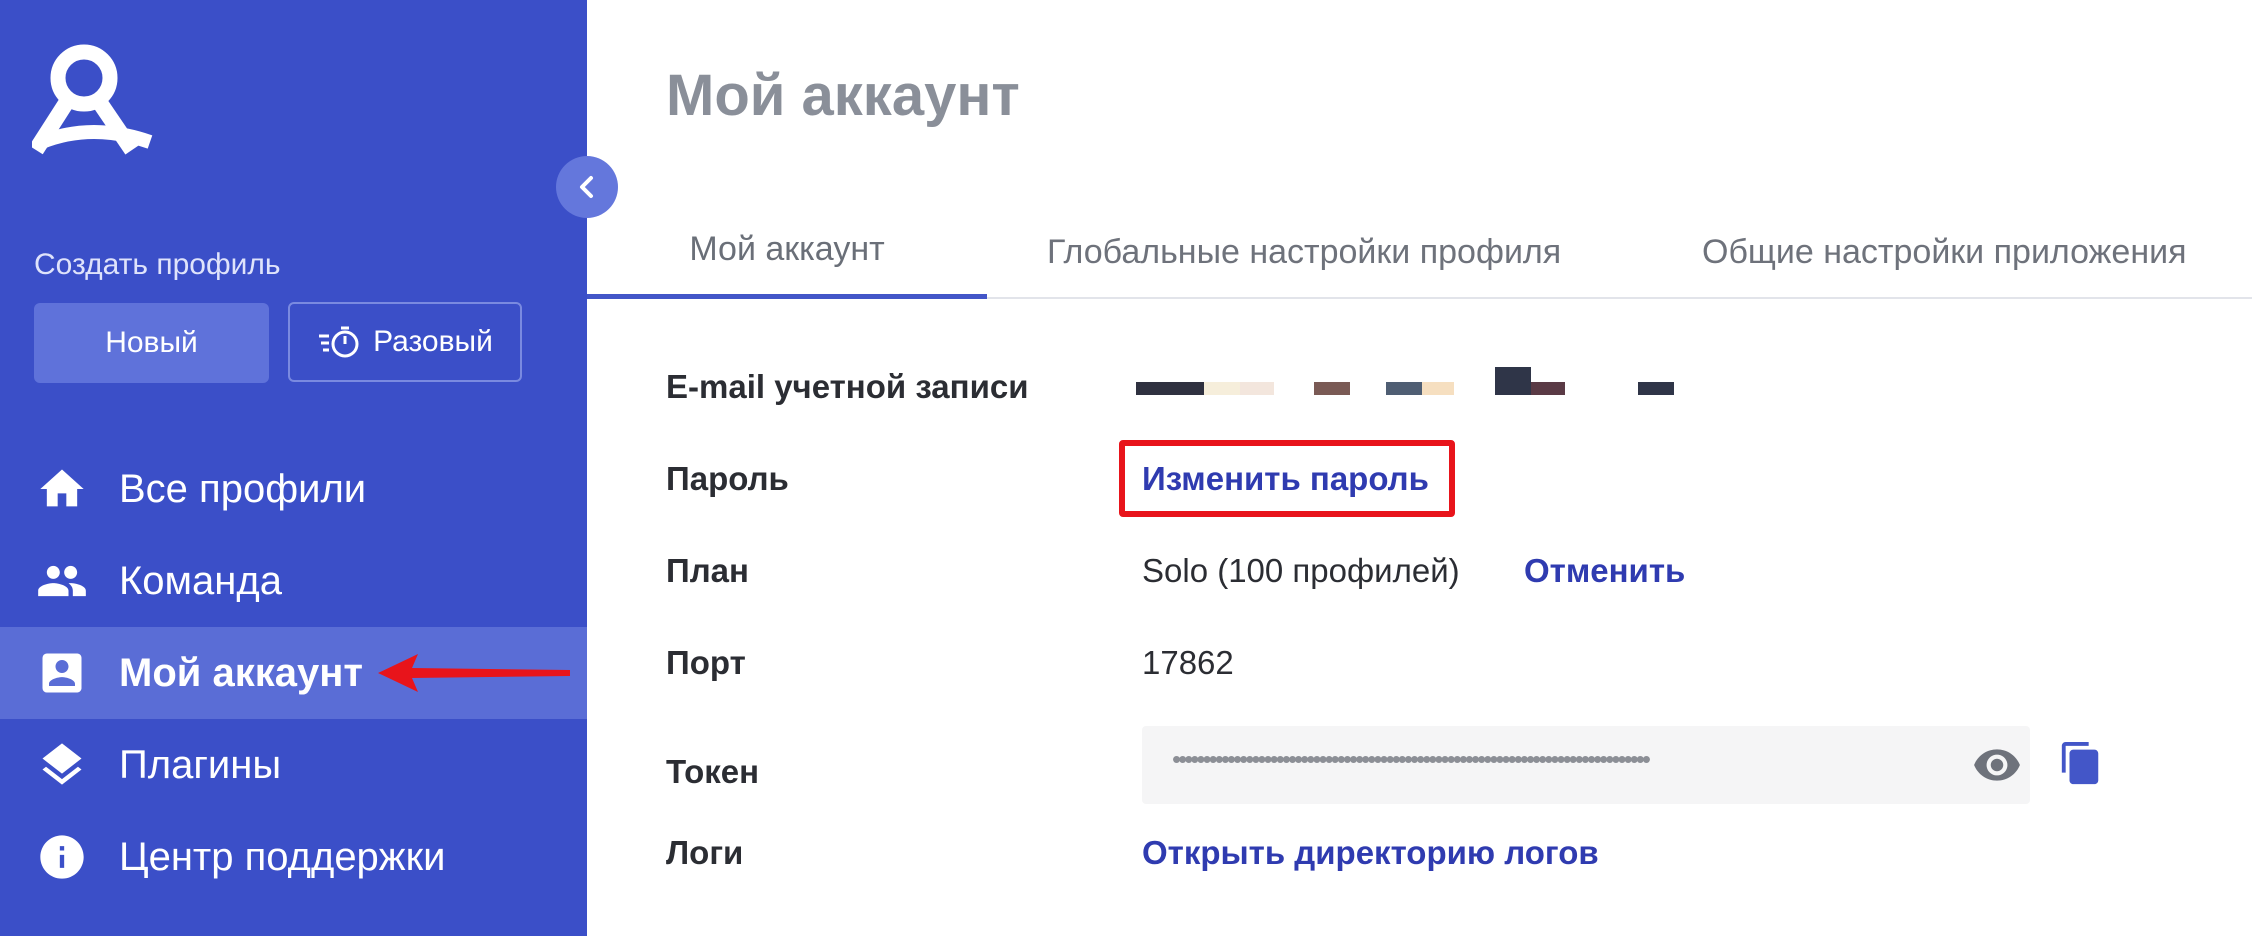 This screenshot has width=2252, height=936. I want to click on red-highlight-annotation, so click(1287, 478).